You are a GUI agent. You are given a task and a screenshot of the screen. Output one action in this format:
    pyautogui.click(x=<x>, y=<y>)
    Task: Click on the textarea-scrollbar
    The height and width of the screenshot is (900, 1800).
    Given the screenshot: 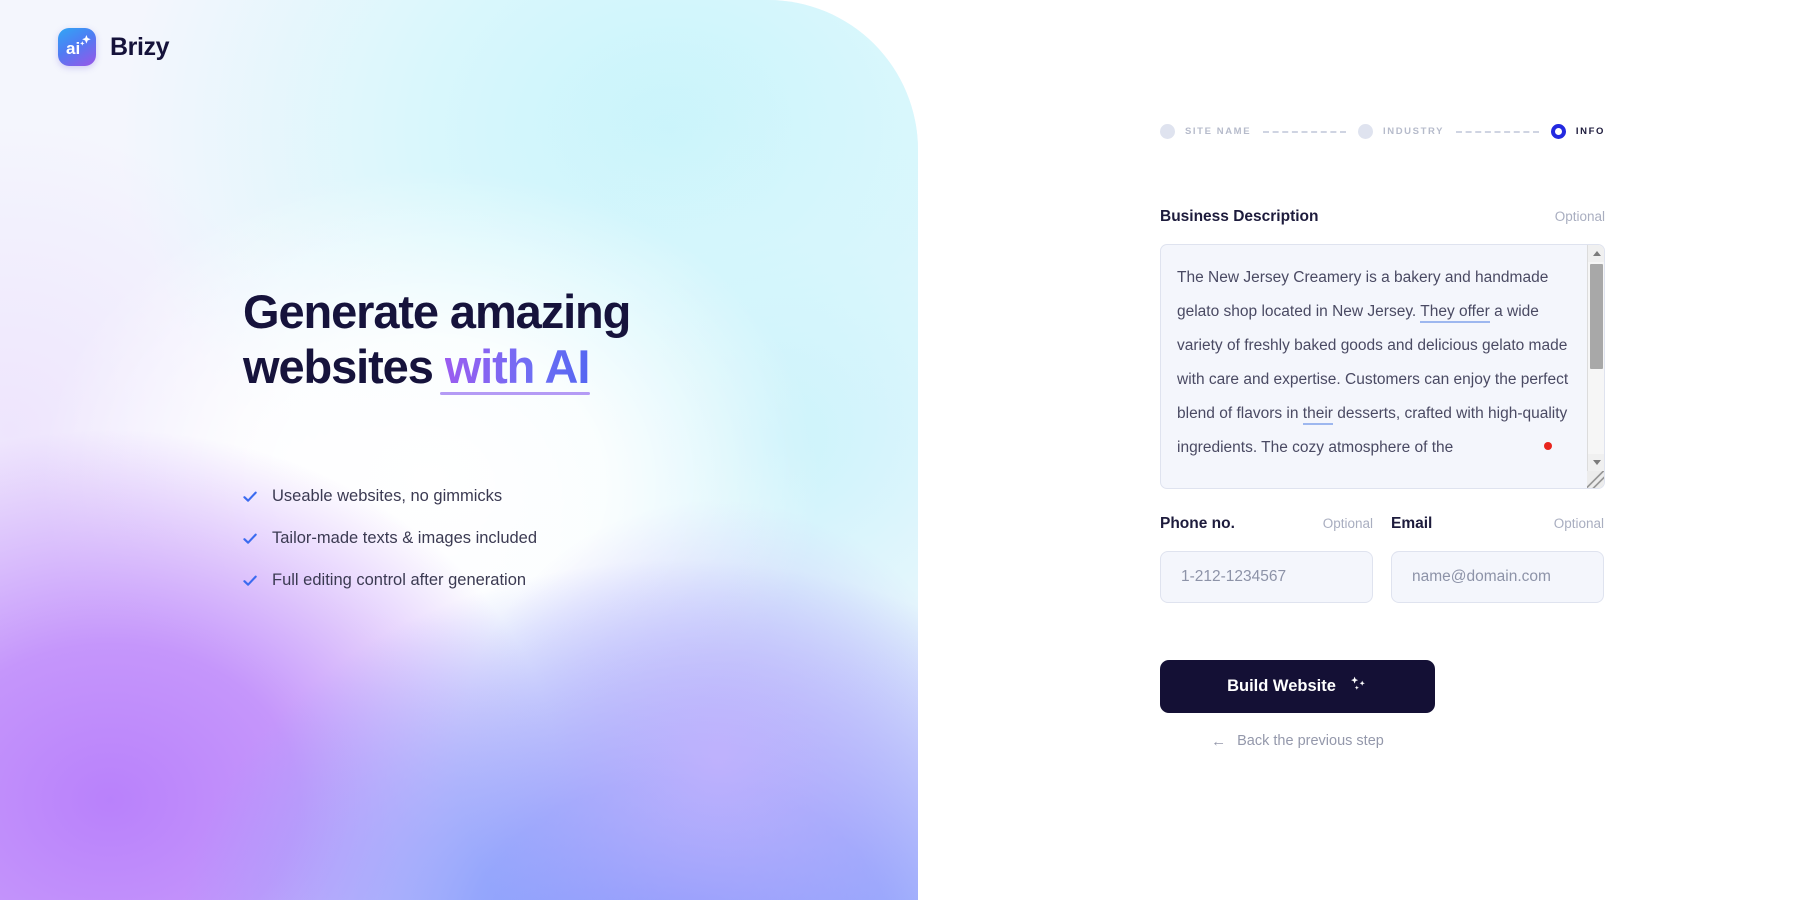 What is the action you would take?
    pyautogui.click(x=1595, y=366)
    